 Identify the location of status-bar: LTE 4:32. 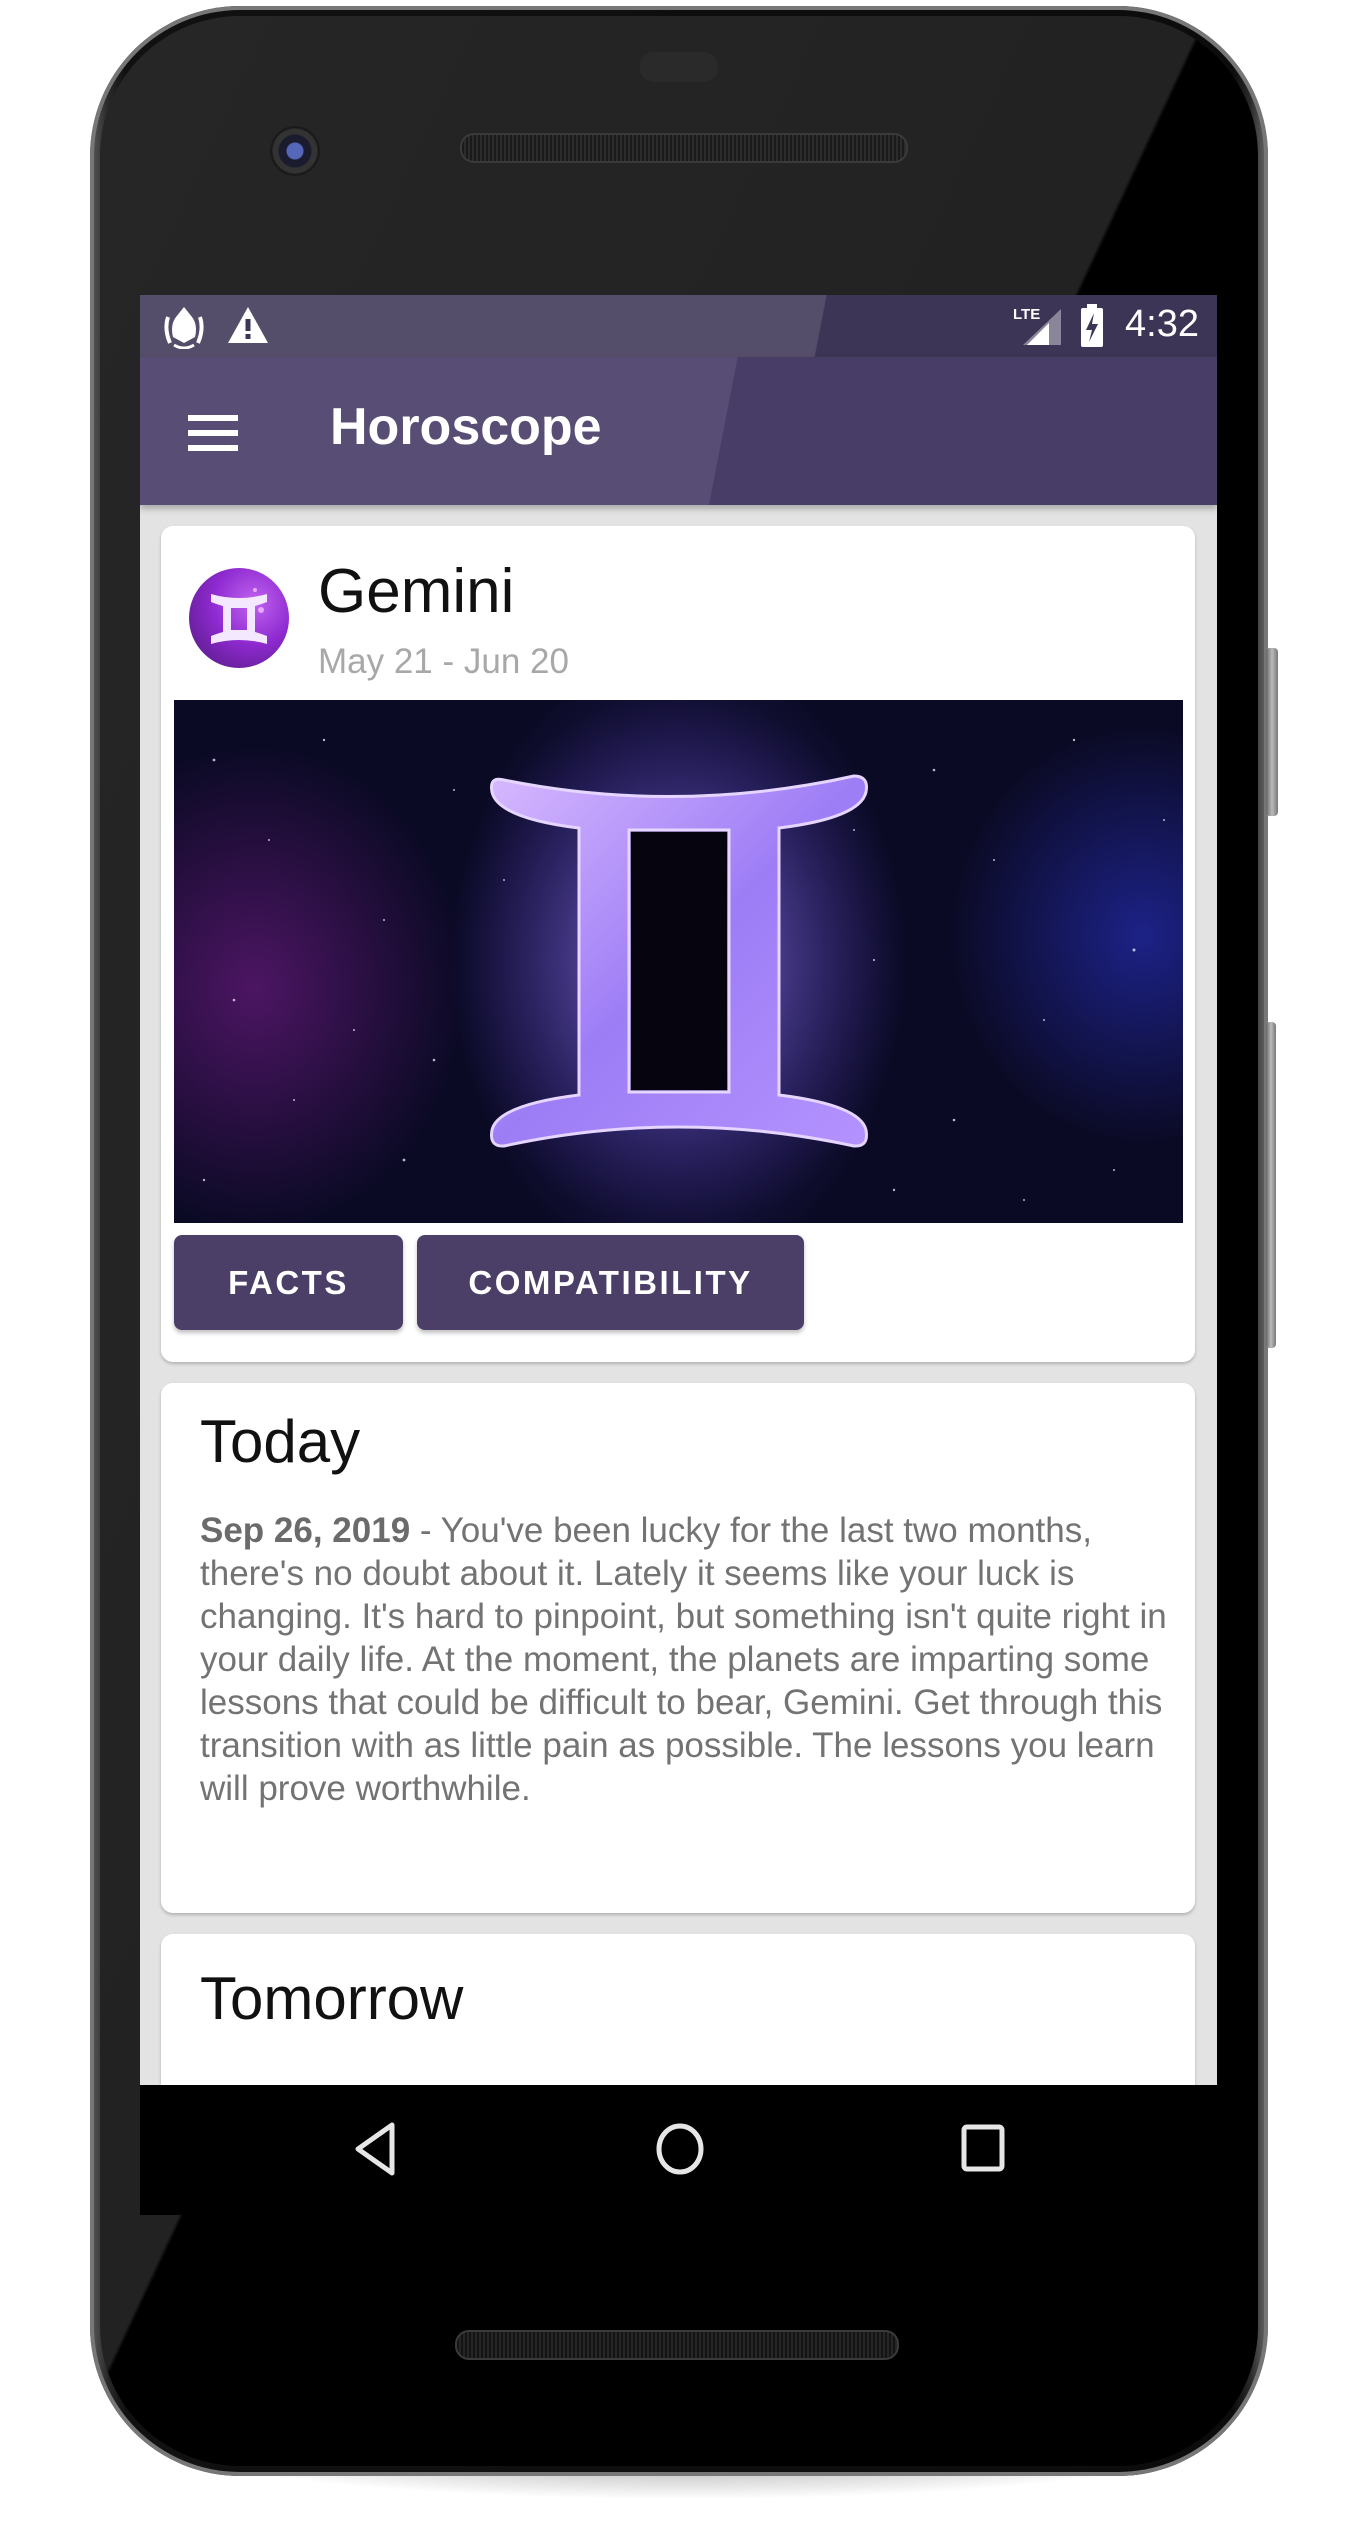
(678, 326).